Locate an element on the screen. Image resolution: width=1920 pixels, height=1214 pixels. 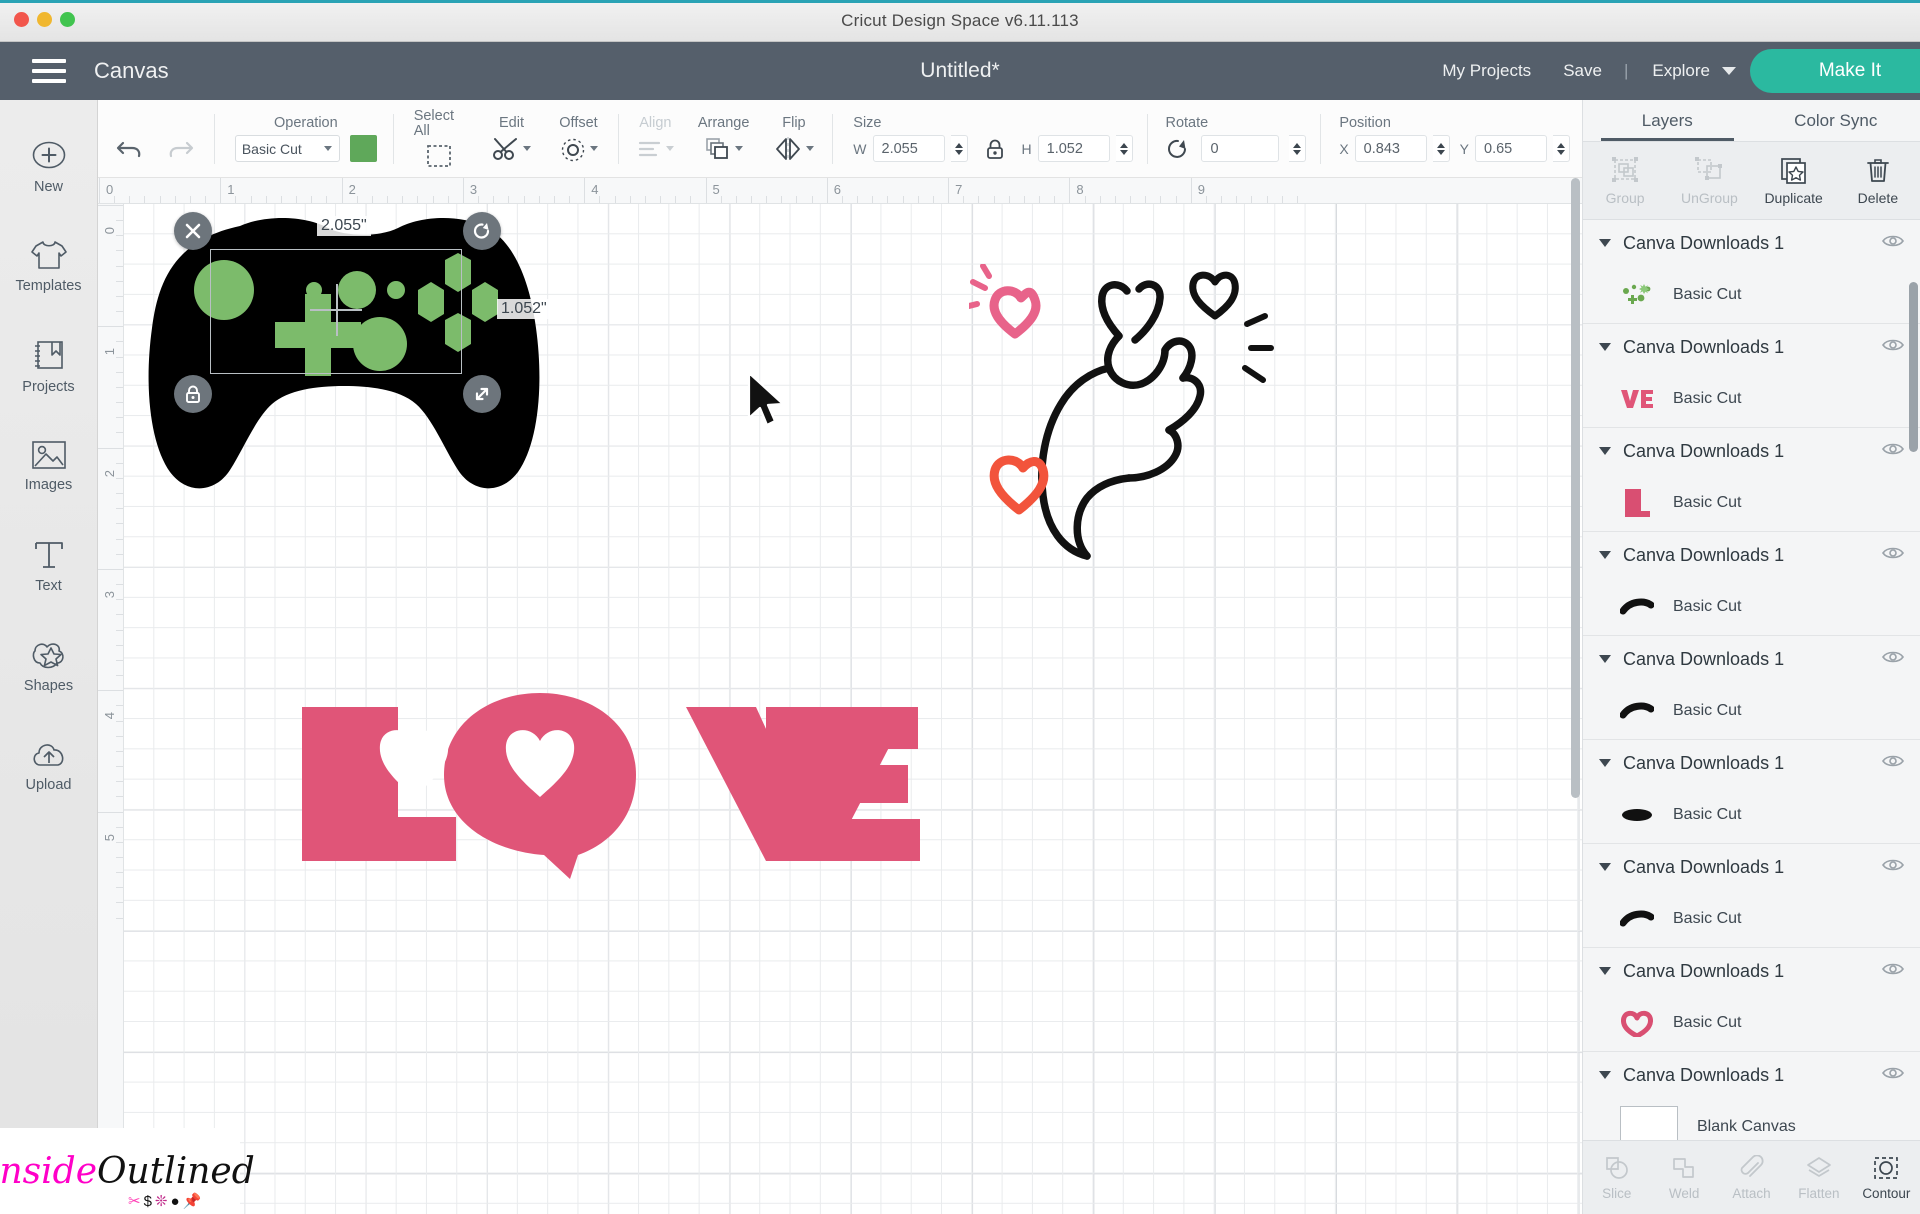
menu-hamburger-icon is located at coordinates (49, 71).